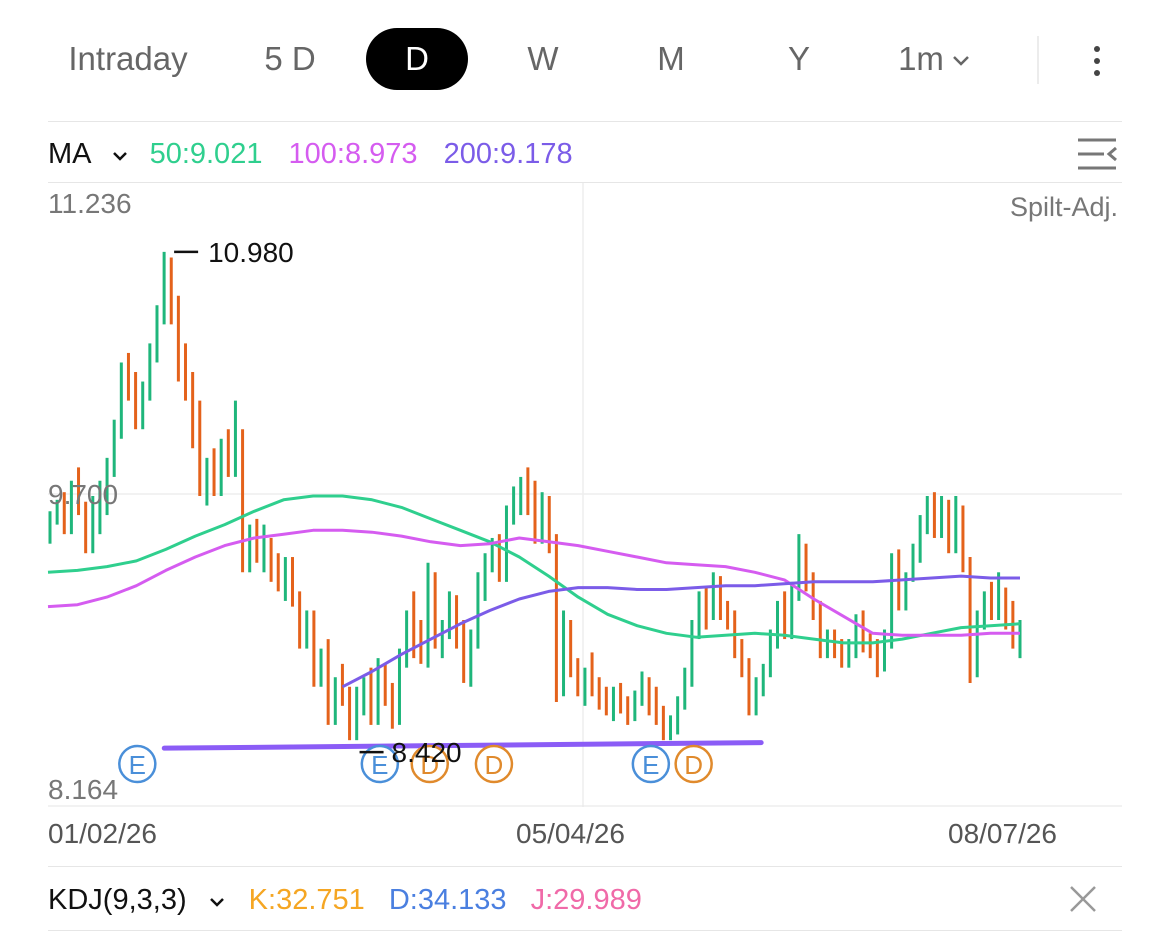 The width and height of the screenshot is (1170, 944). What do you see at coordinates (1002, 833) in the screenshot?
I see `x-label-end: 08/07/26` at bounding box center [1002, 833].